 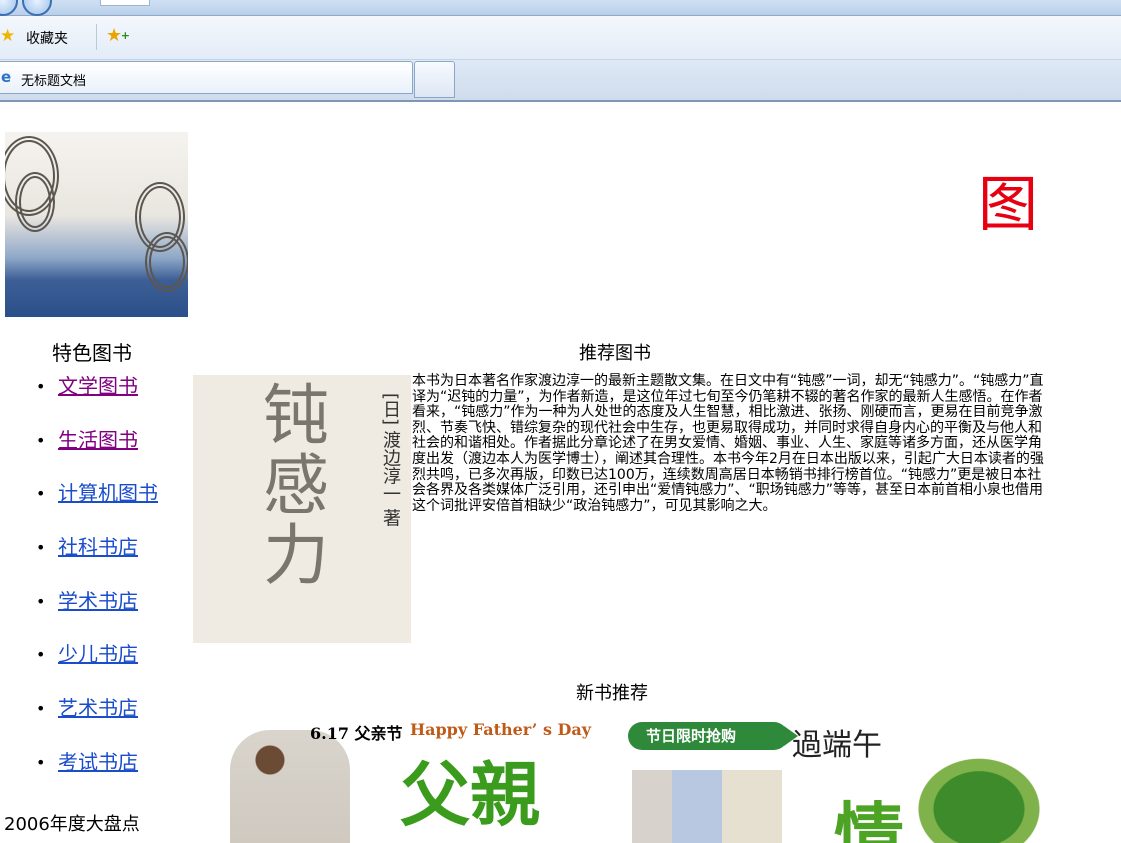 What do you see at coordinates (390, 460) in the screenshot?
I see `cover-author: [日] 渡边淳一 著` at bounding box center [390, 460].